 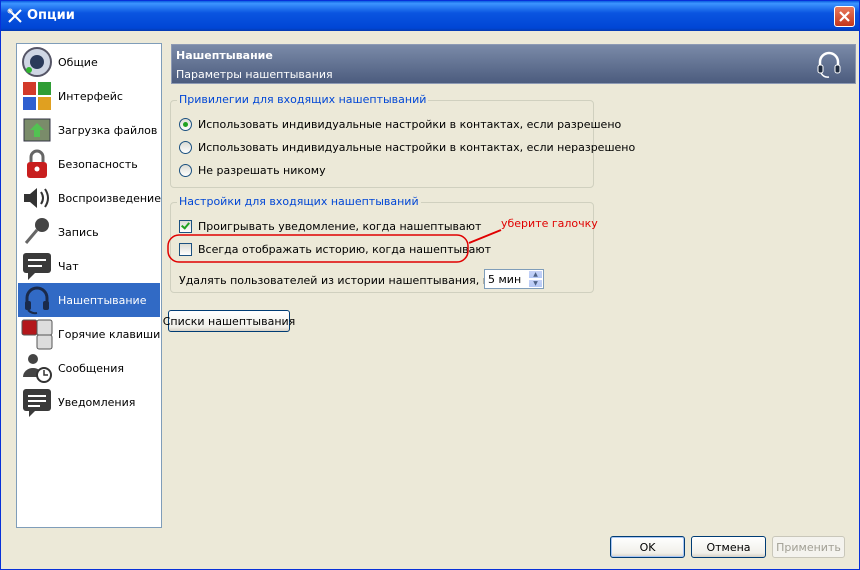 What do you see at coordinates (14, 15) in the screenshot?
I see `tools-icon` at bounding box center [14, 15].